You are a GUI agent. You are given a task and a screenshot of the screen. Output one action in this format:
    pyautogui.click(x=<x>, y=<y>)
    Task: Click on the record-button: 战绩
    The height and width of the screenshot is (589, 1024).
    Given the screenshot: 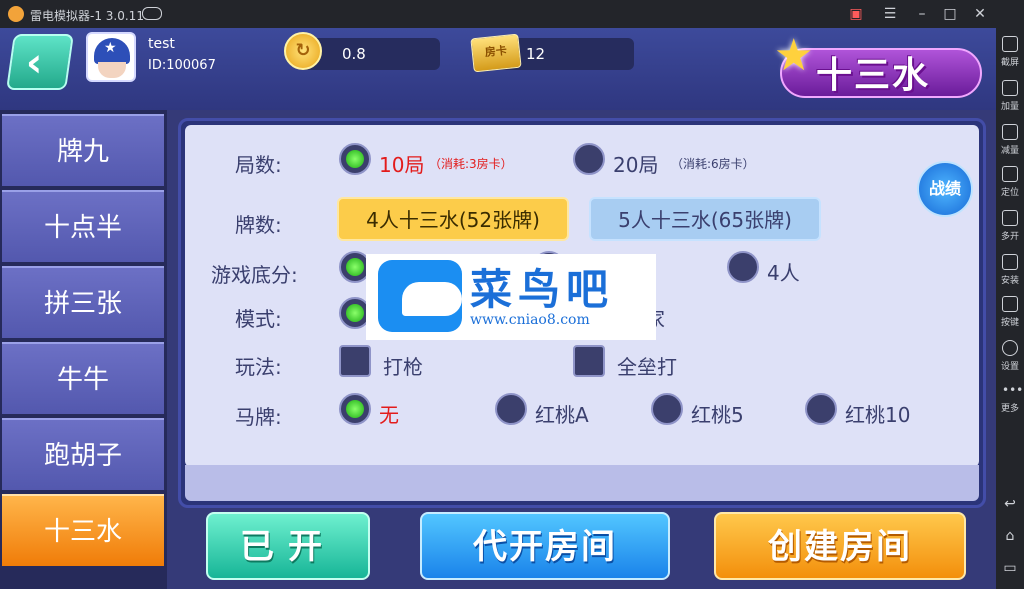 What is the action you would take?
    pyautogui.click(x=945, y=189)
    